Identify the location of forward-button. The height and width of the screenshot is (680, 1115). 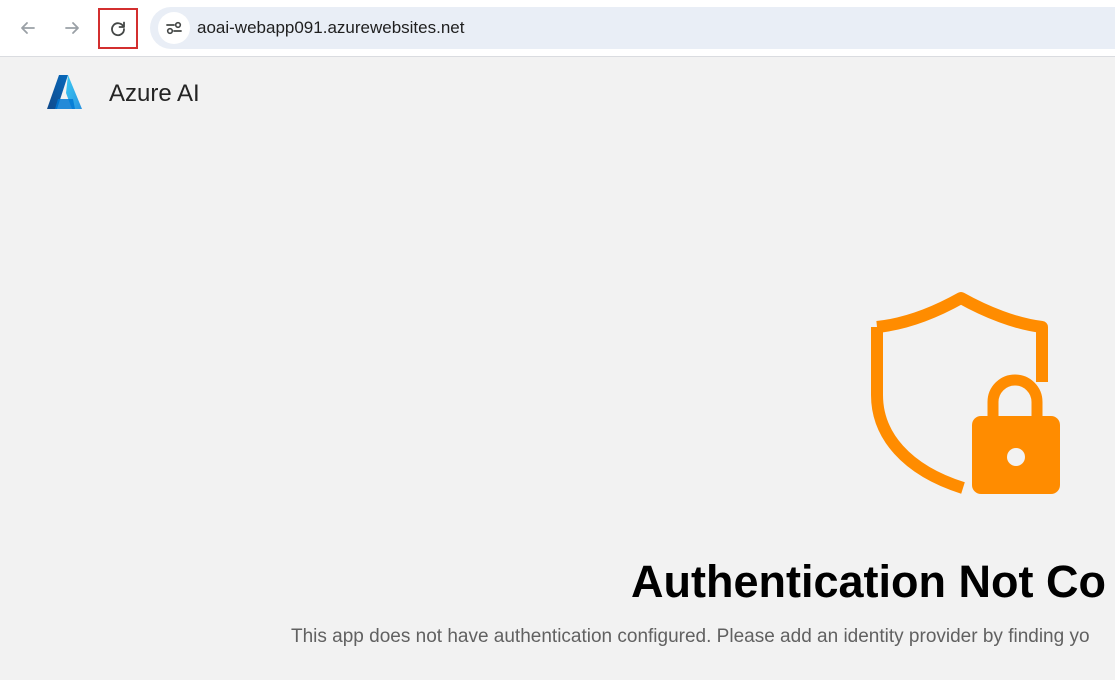
(72, 28).